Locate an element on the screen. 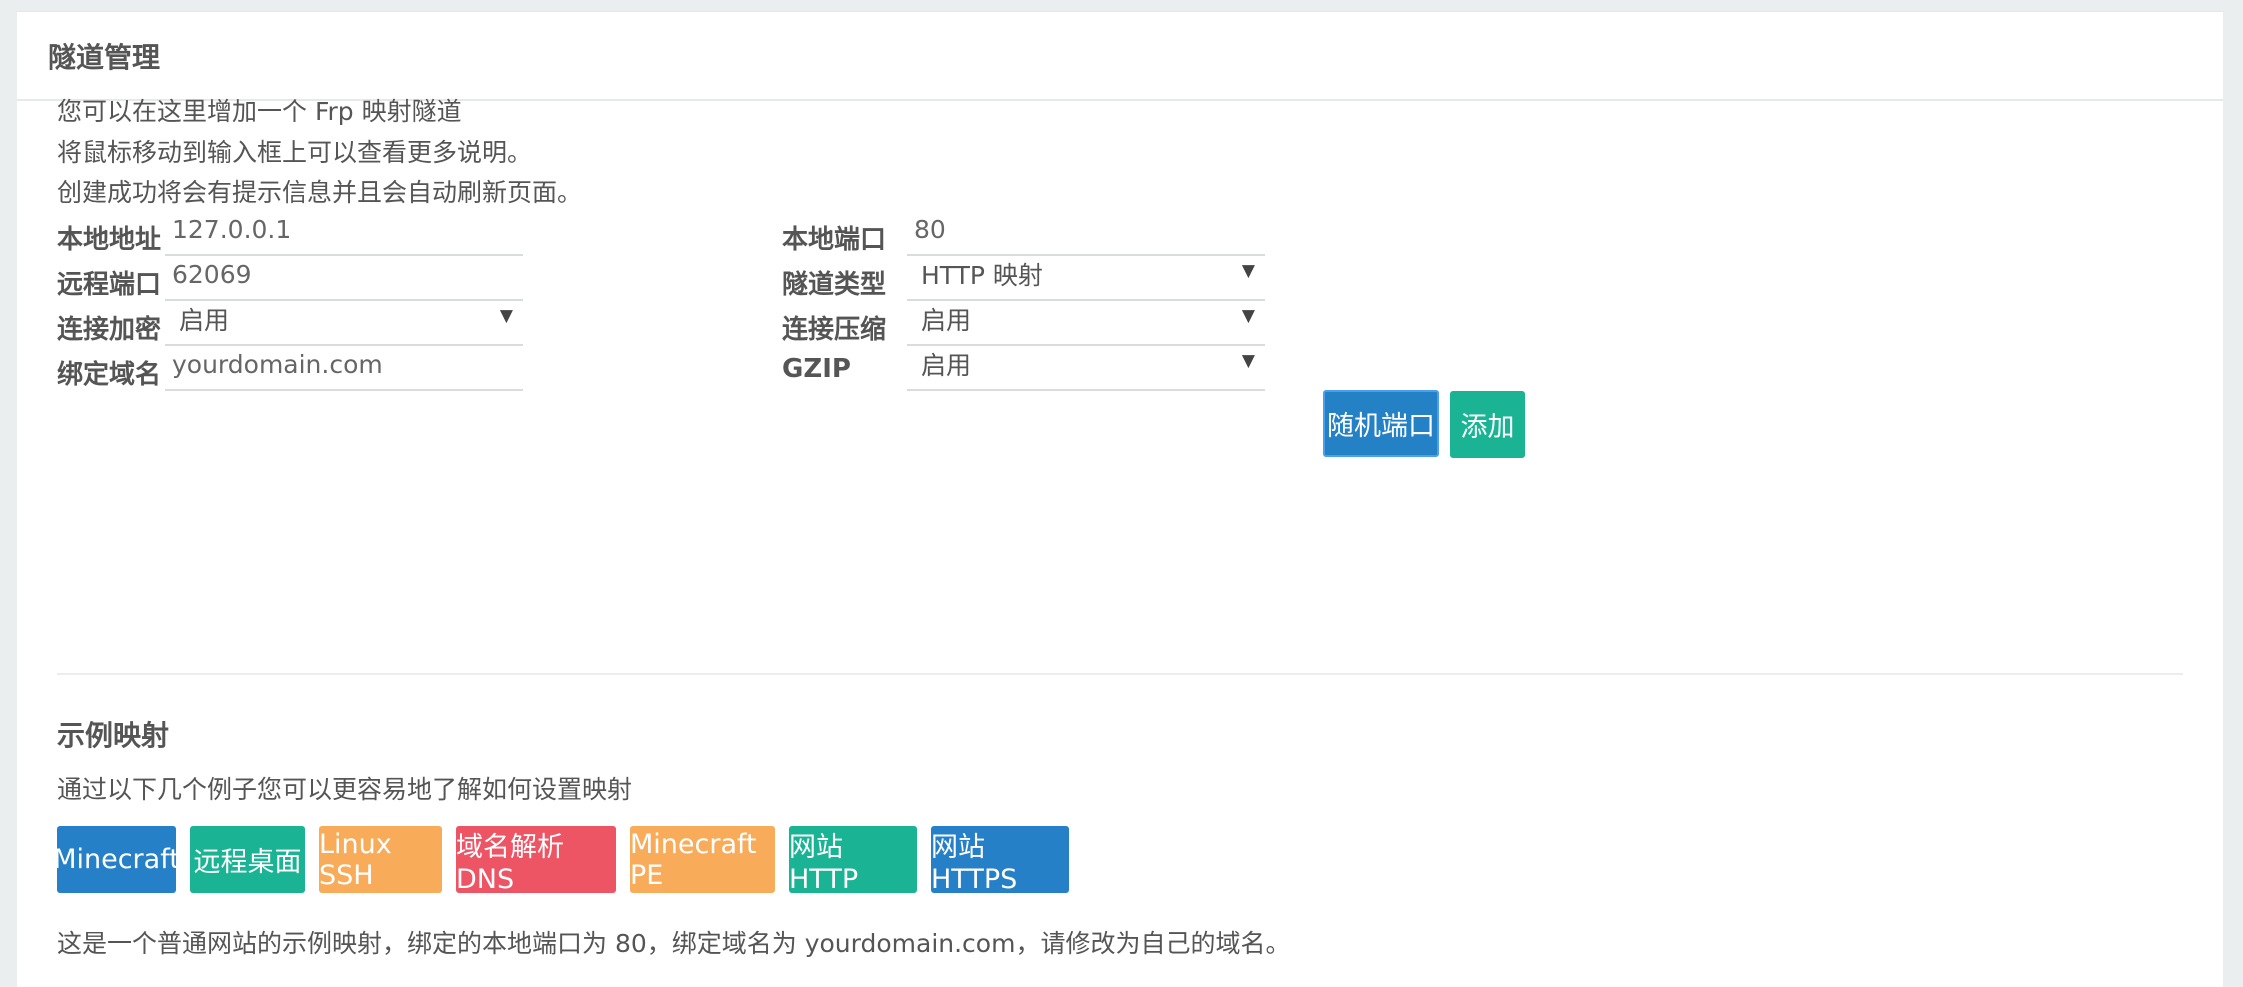  example-linux-ssh-button: Linux SSH is located at coordinates (380, 859).